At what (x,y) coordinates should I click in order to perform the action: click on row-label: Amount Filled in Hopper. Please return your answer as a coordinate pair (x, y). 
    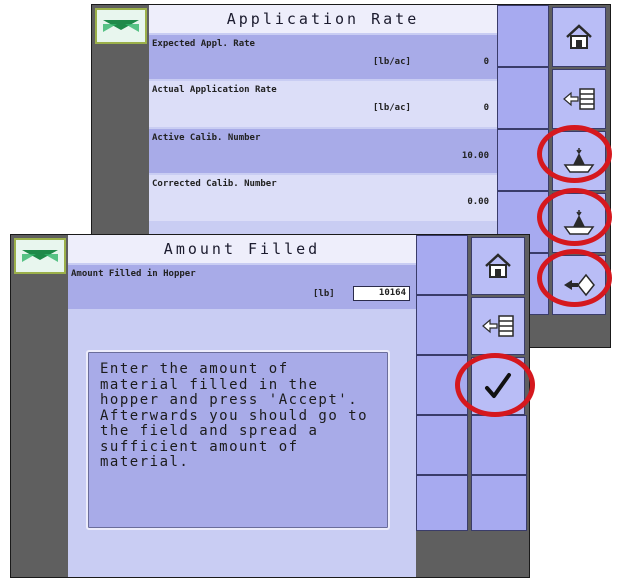
    Looking at the image, I should click on (133, 274).